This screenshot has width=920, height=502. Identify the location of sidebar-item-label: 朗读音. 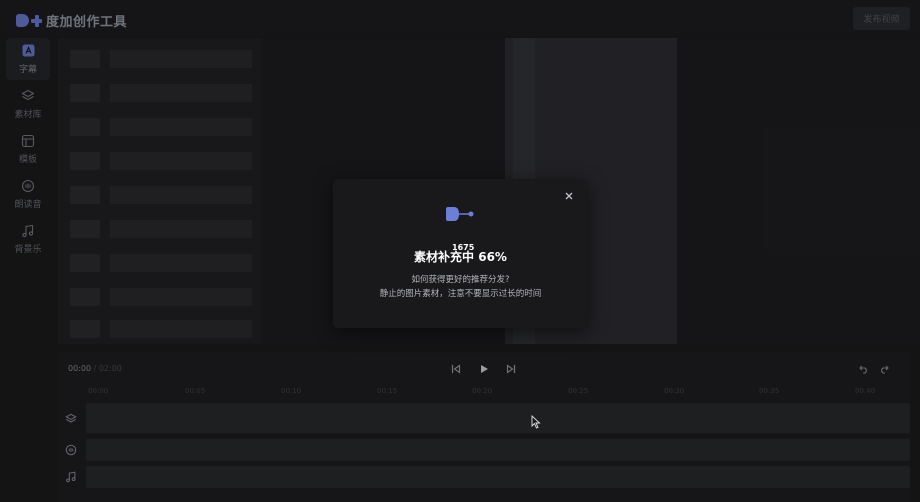
(28, 204).